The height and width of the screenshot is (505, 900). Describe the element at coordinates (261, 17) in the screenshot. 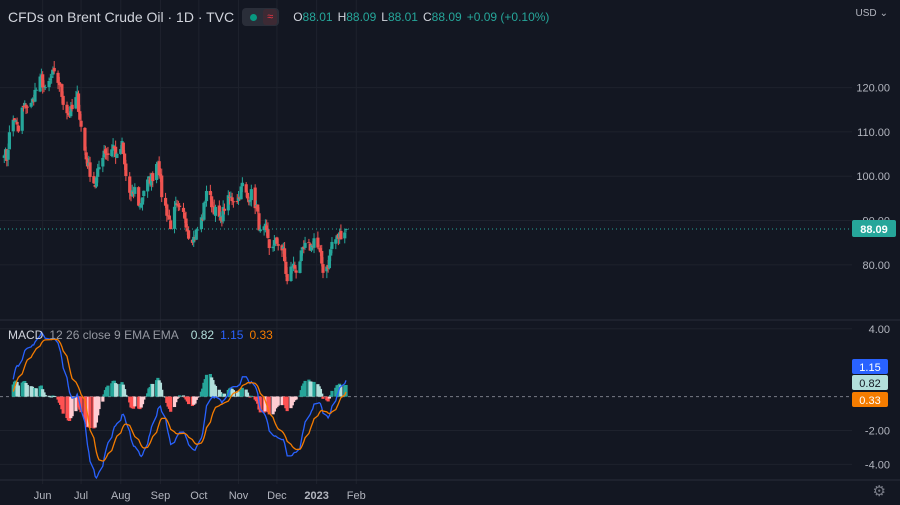

I see `visibility-toggle: ≈` at that location.